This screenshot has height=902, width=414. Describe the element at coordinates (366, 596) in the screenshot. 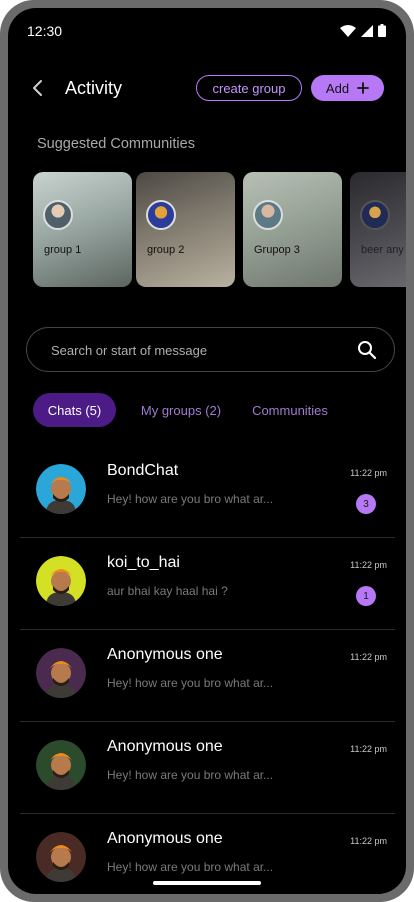

I see `unread-badge: 1` at that location.